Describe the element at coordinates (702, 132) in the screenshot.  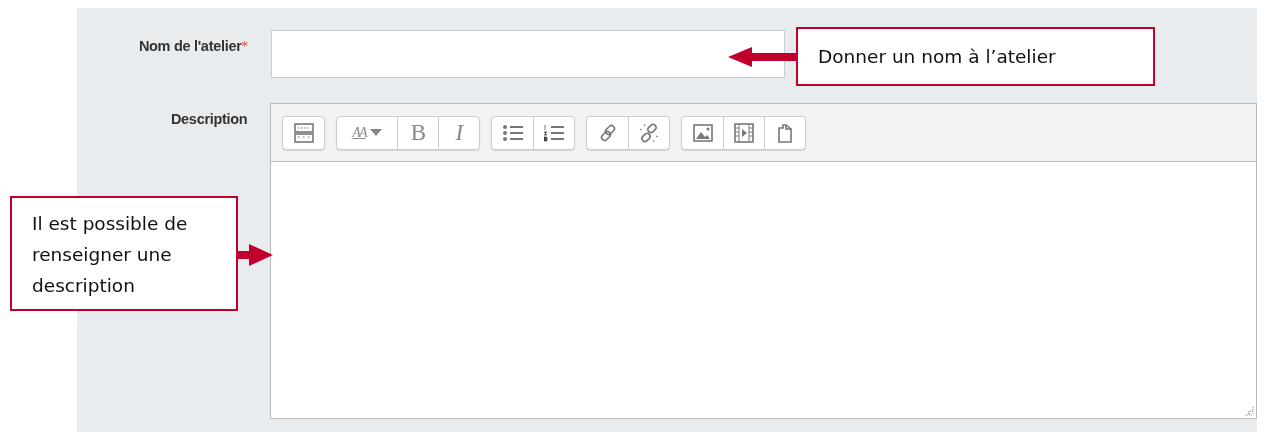
I see `image-icon` at that location.